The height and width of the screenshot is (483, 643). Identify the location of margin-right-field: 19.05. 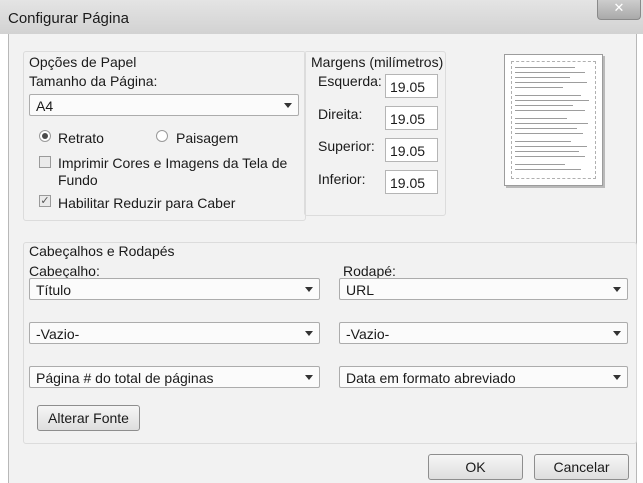
(411, 118).